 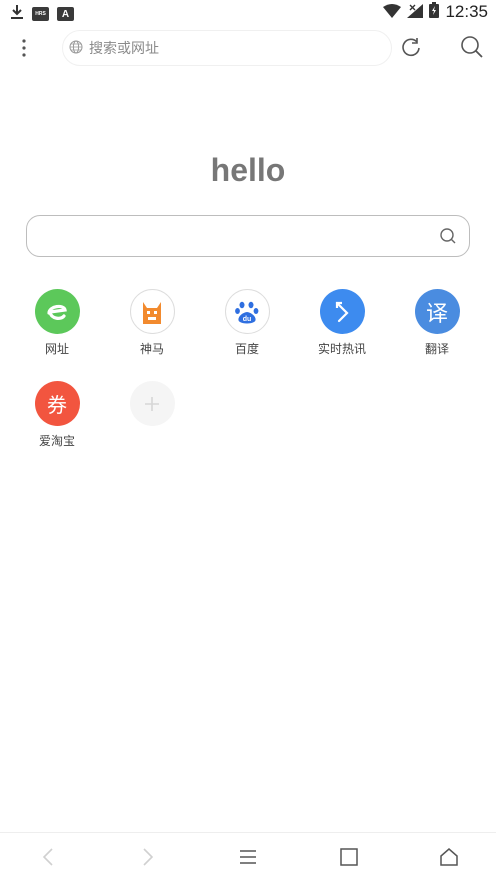 What do you see at coordinates (24, 48) in the screenshot?
I see `menu-icon` at bounding box center [24, 48].